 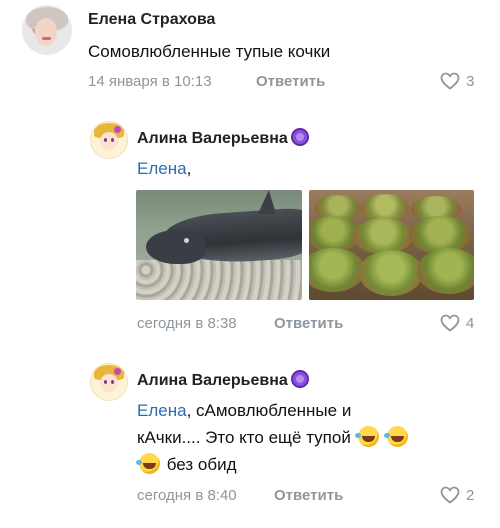 I want to click on photo-fish-fin, so click(x=267, y=202).